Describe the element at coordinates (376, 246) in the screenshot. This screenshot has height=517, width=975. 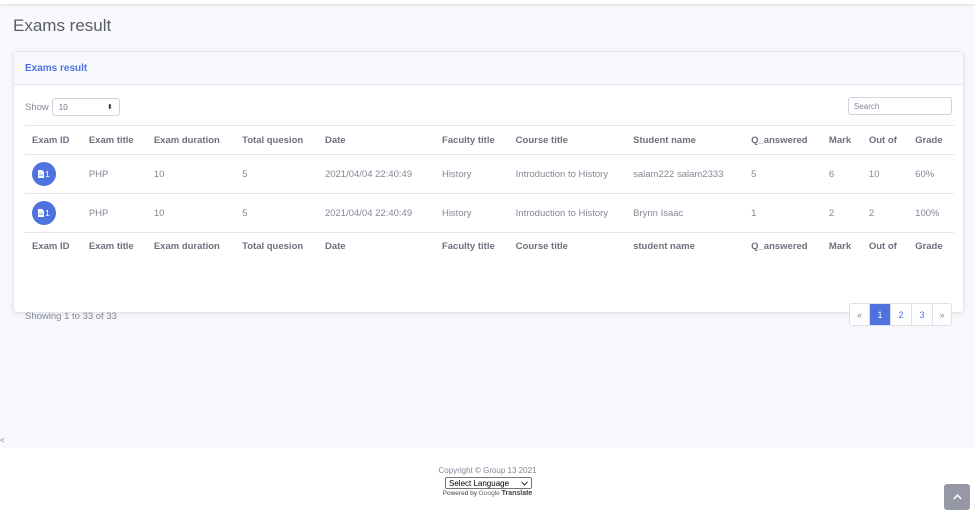
I see `footer-date: Date` at that location.